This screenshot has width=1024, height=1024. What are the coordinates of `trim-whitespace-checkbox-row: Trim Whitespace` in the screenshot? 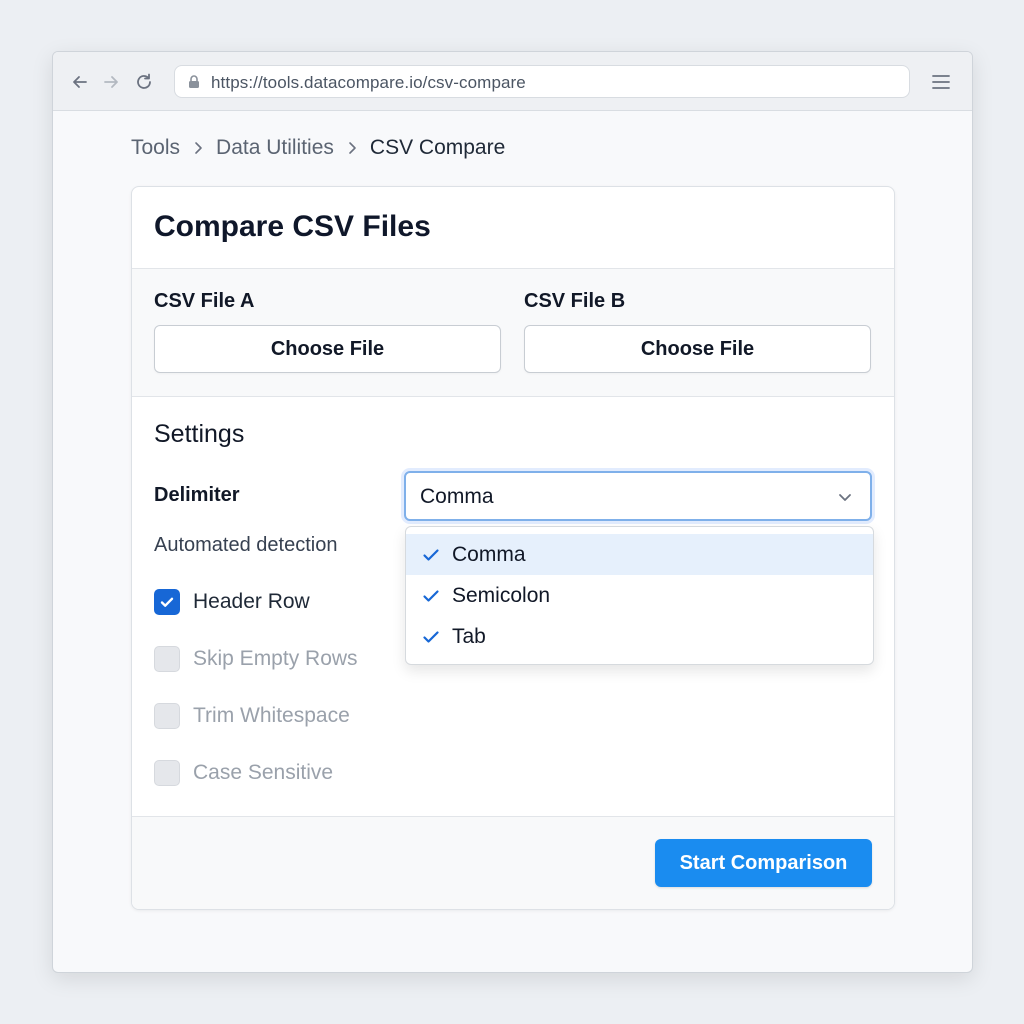 It's located at (252, 716).